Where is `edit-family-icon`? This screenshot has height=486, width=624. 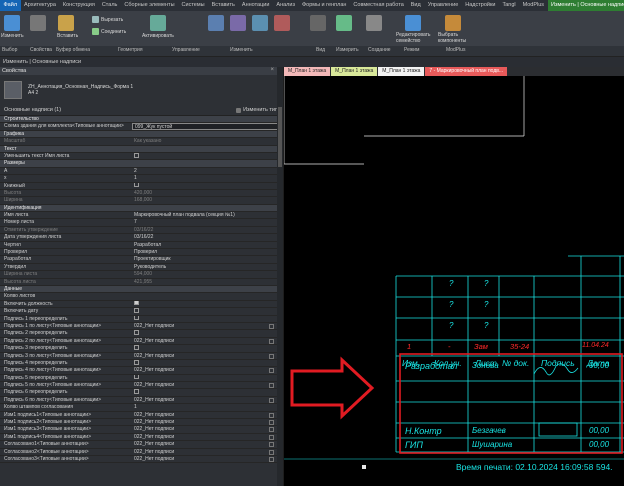
edit-family-icon is located at coordinates (413, 23).